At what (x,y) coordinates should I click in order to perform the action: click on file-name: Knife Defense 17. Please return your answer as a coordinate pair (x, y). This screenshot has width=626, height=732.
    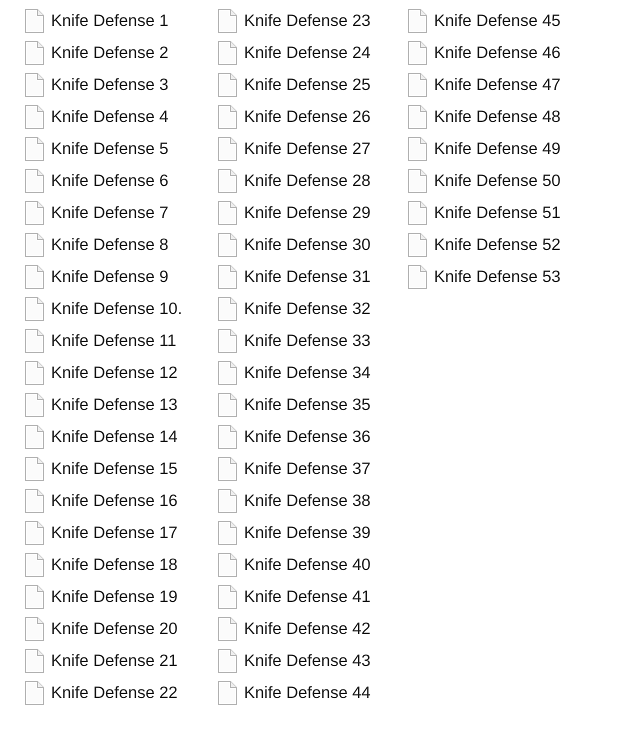
    Looking at the image, I should click on (114, 533).